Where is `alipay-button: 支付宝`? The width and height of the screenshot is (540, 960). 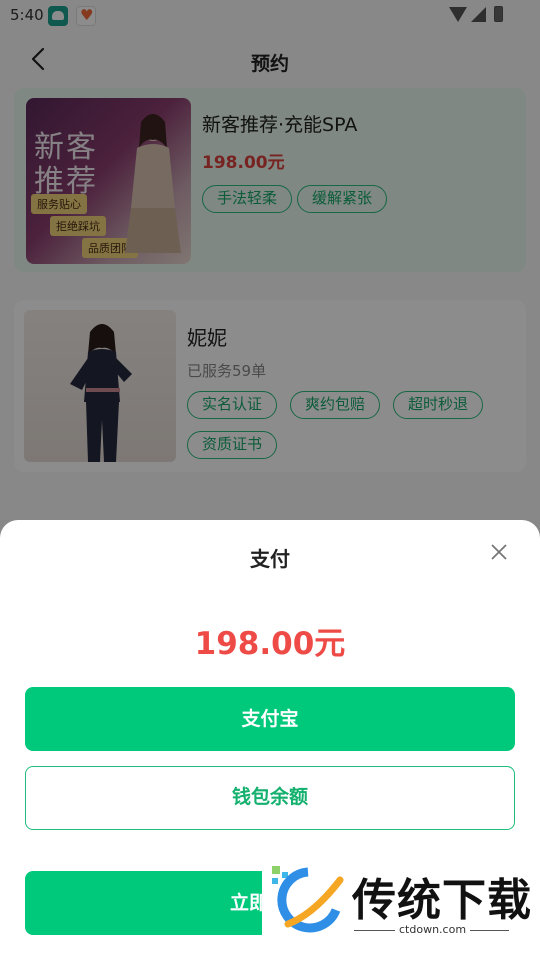 alipay-button: 支付宝 is located at coordinates (270, 719).